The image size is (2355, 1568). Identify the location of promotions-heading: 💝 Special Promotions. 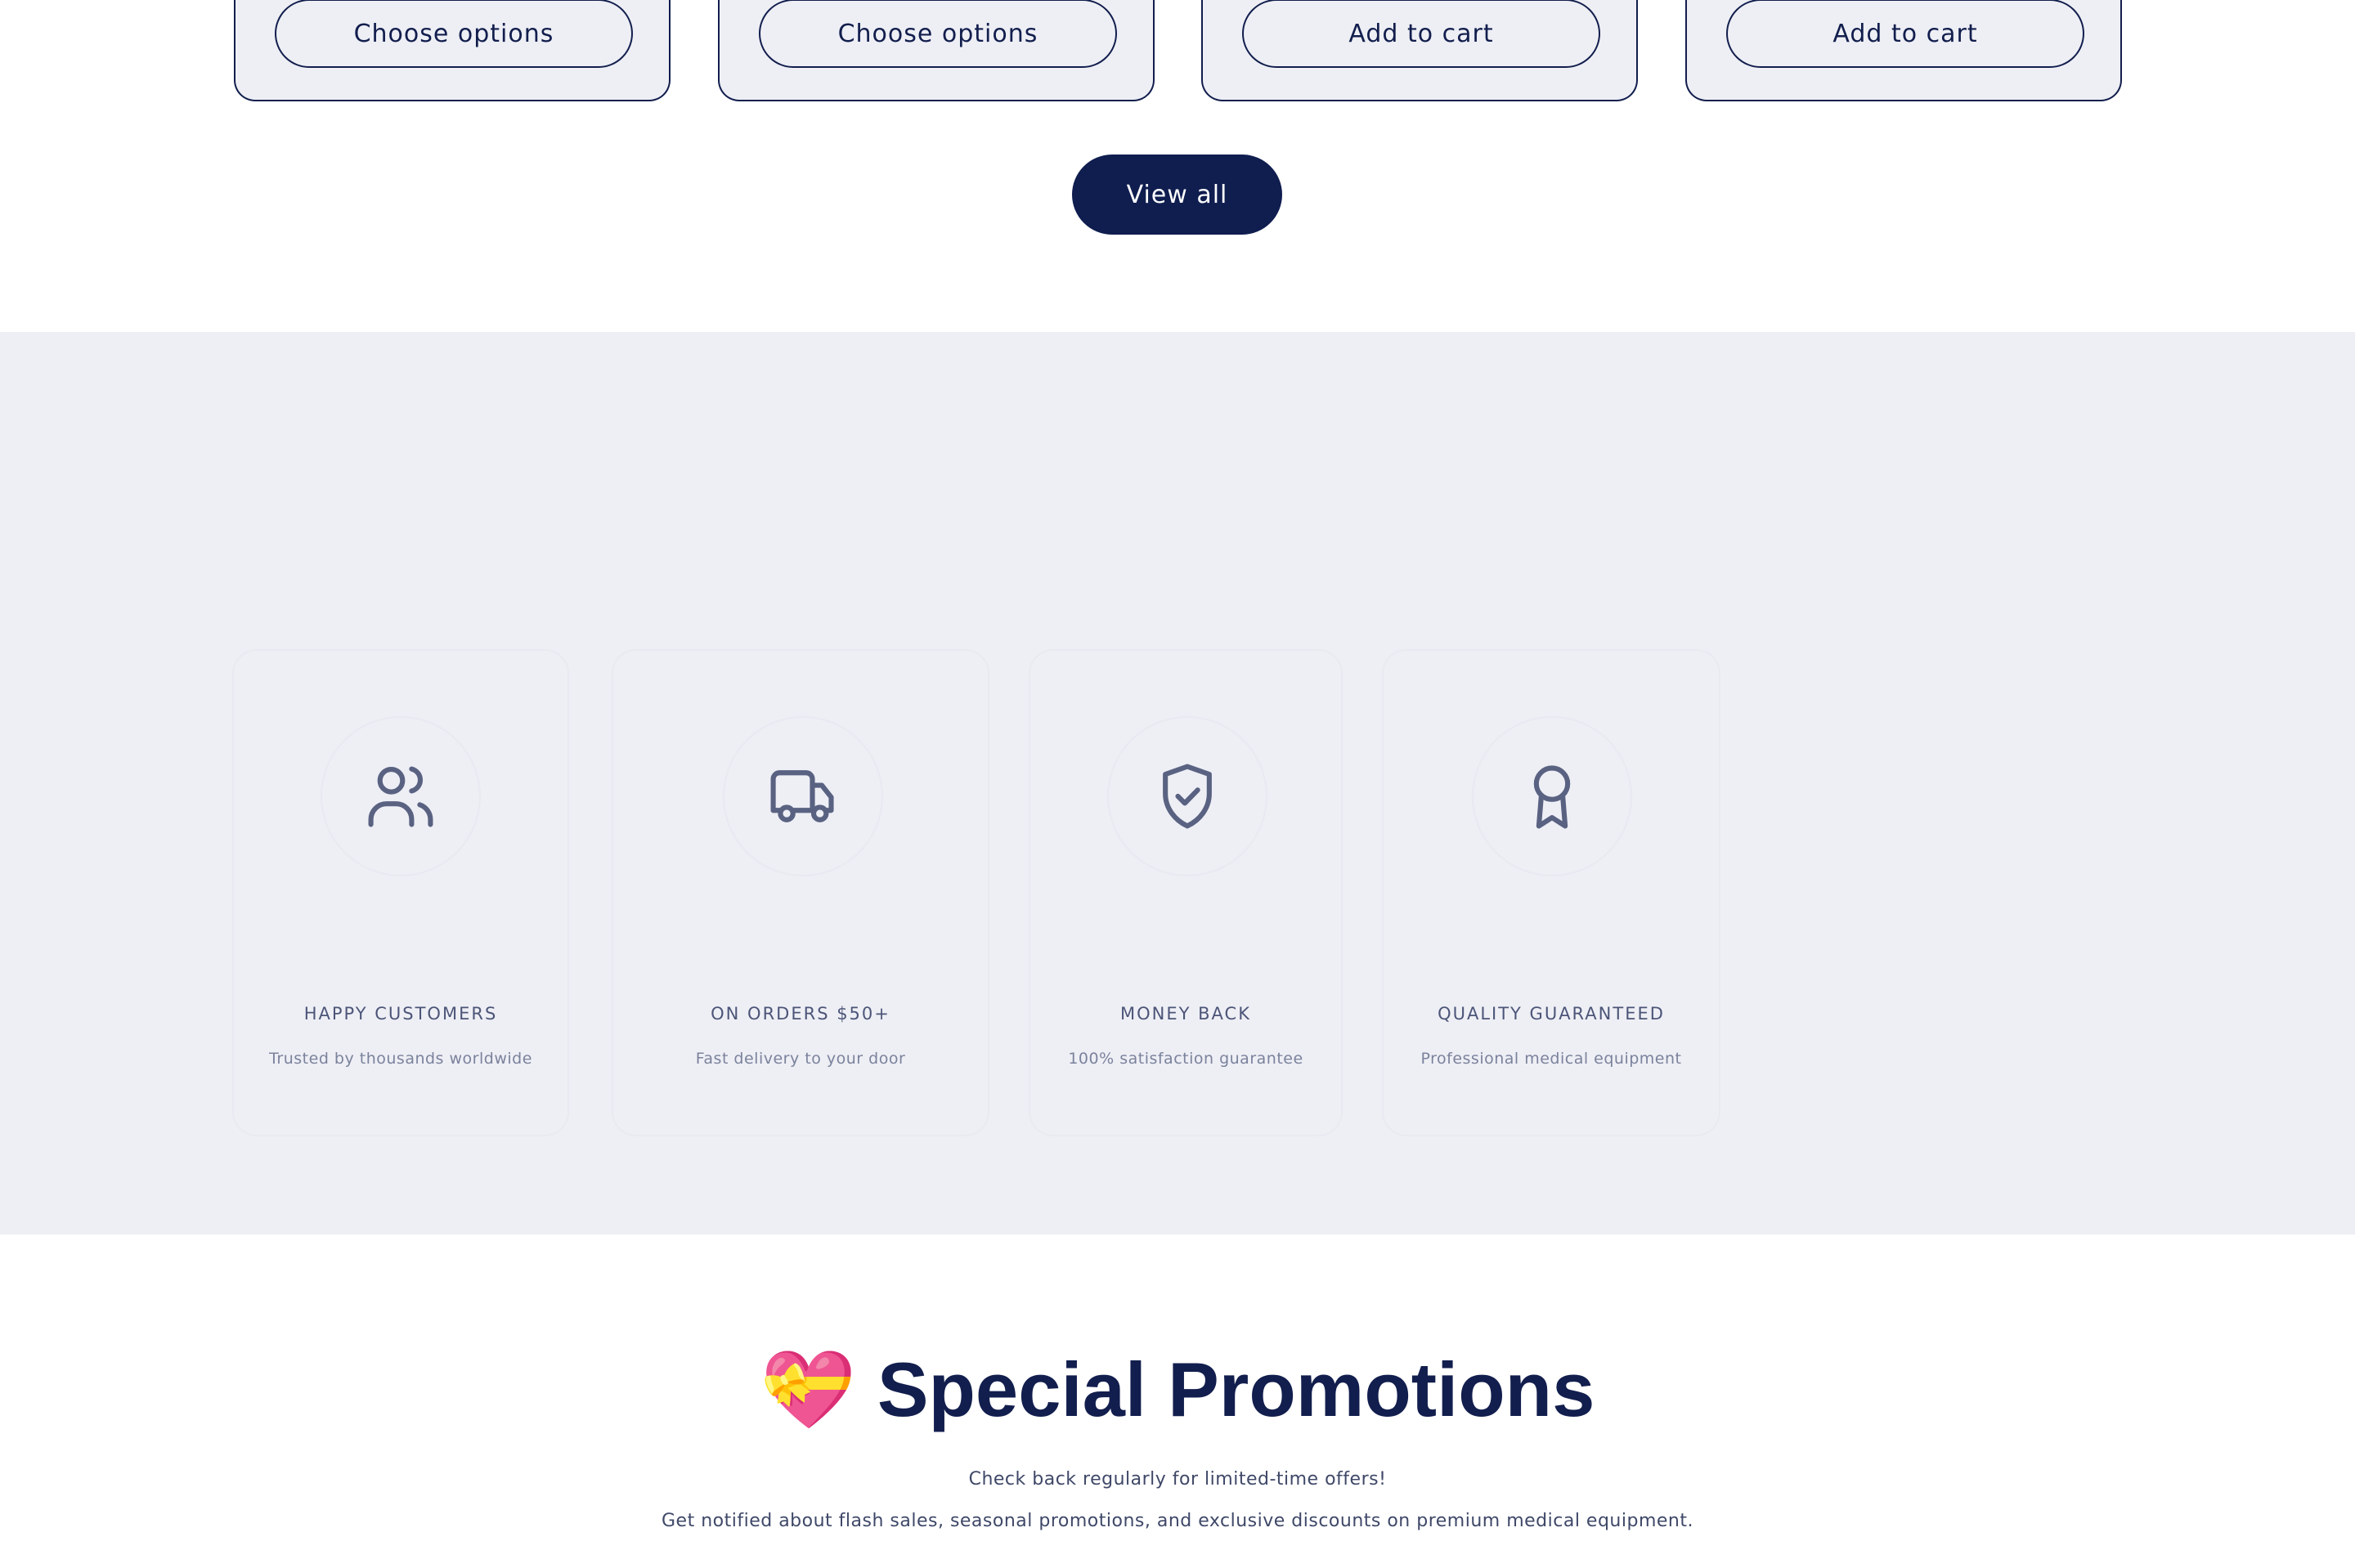
(1177, 1390).